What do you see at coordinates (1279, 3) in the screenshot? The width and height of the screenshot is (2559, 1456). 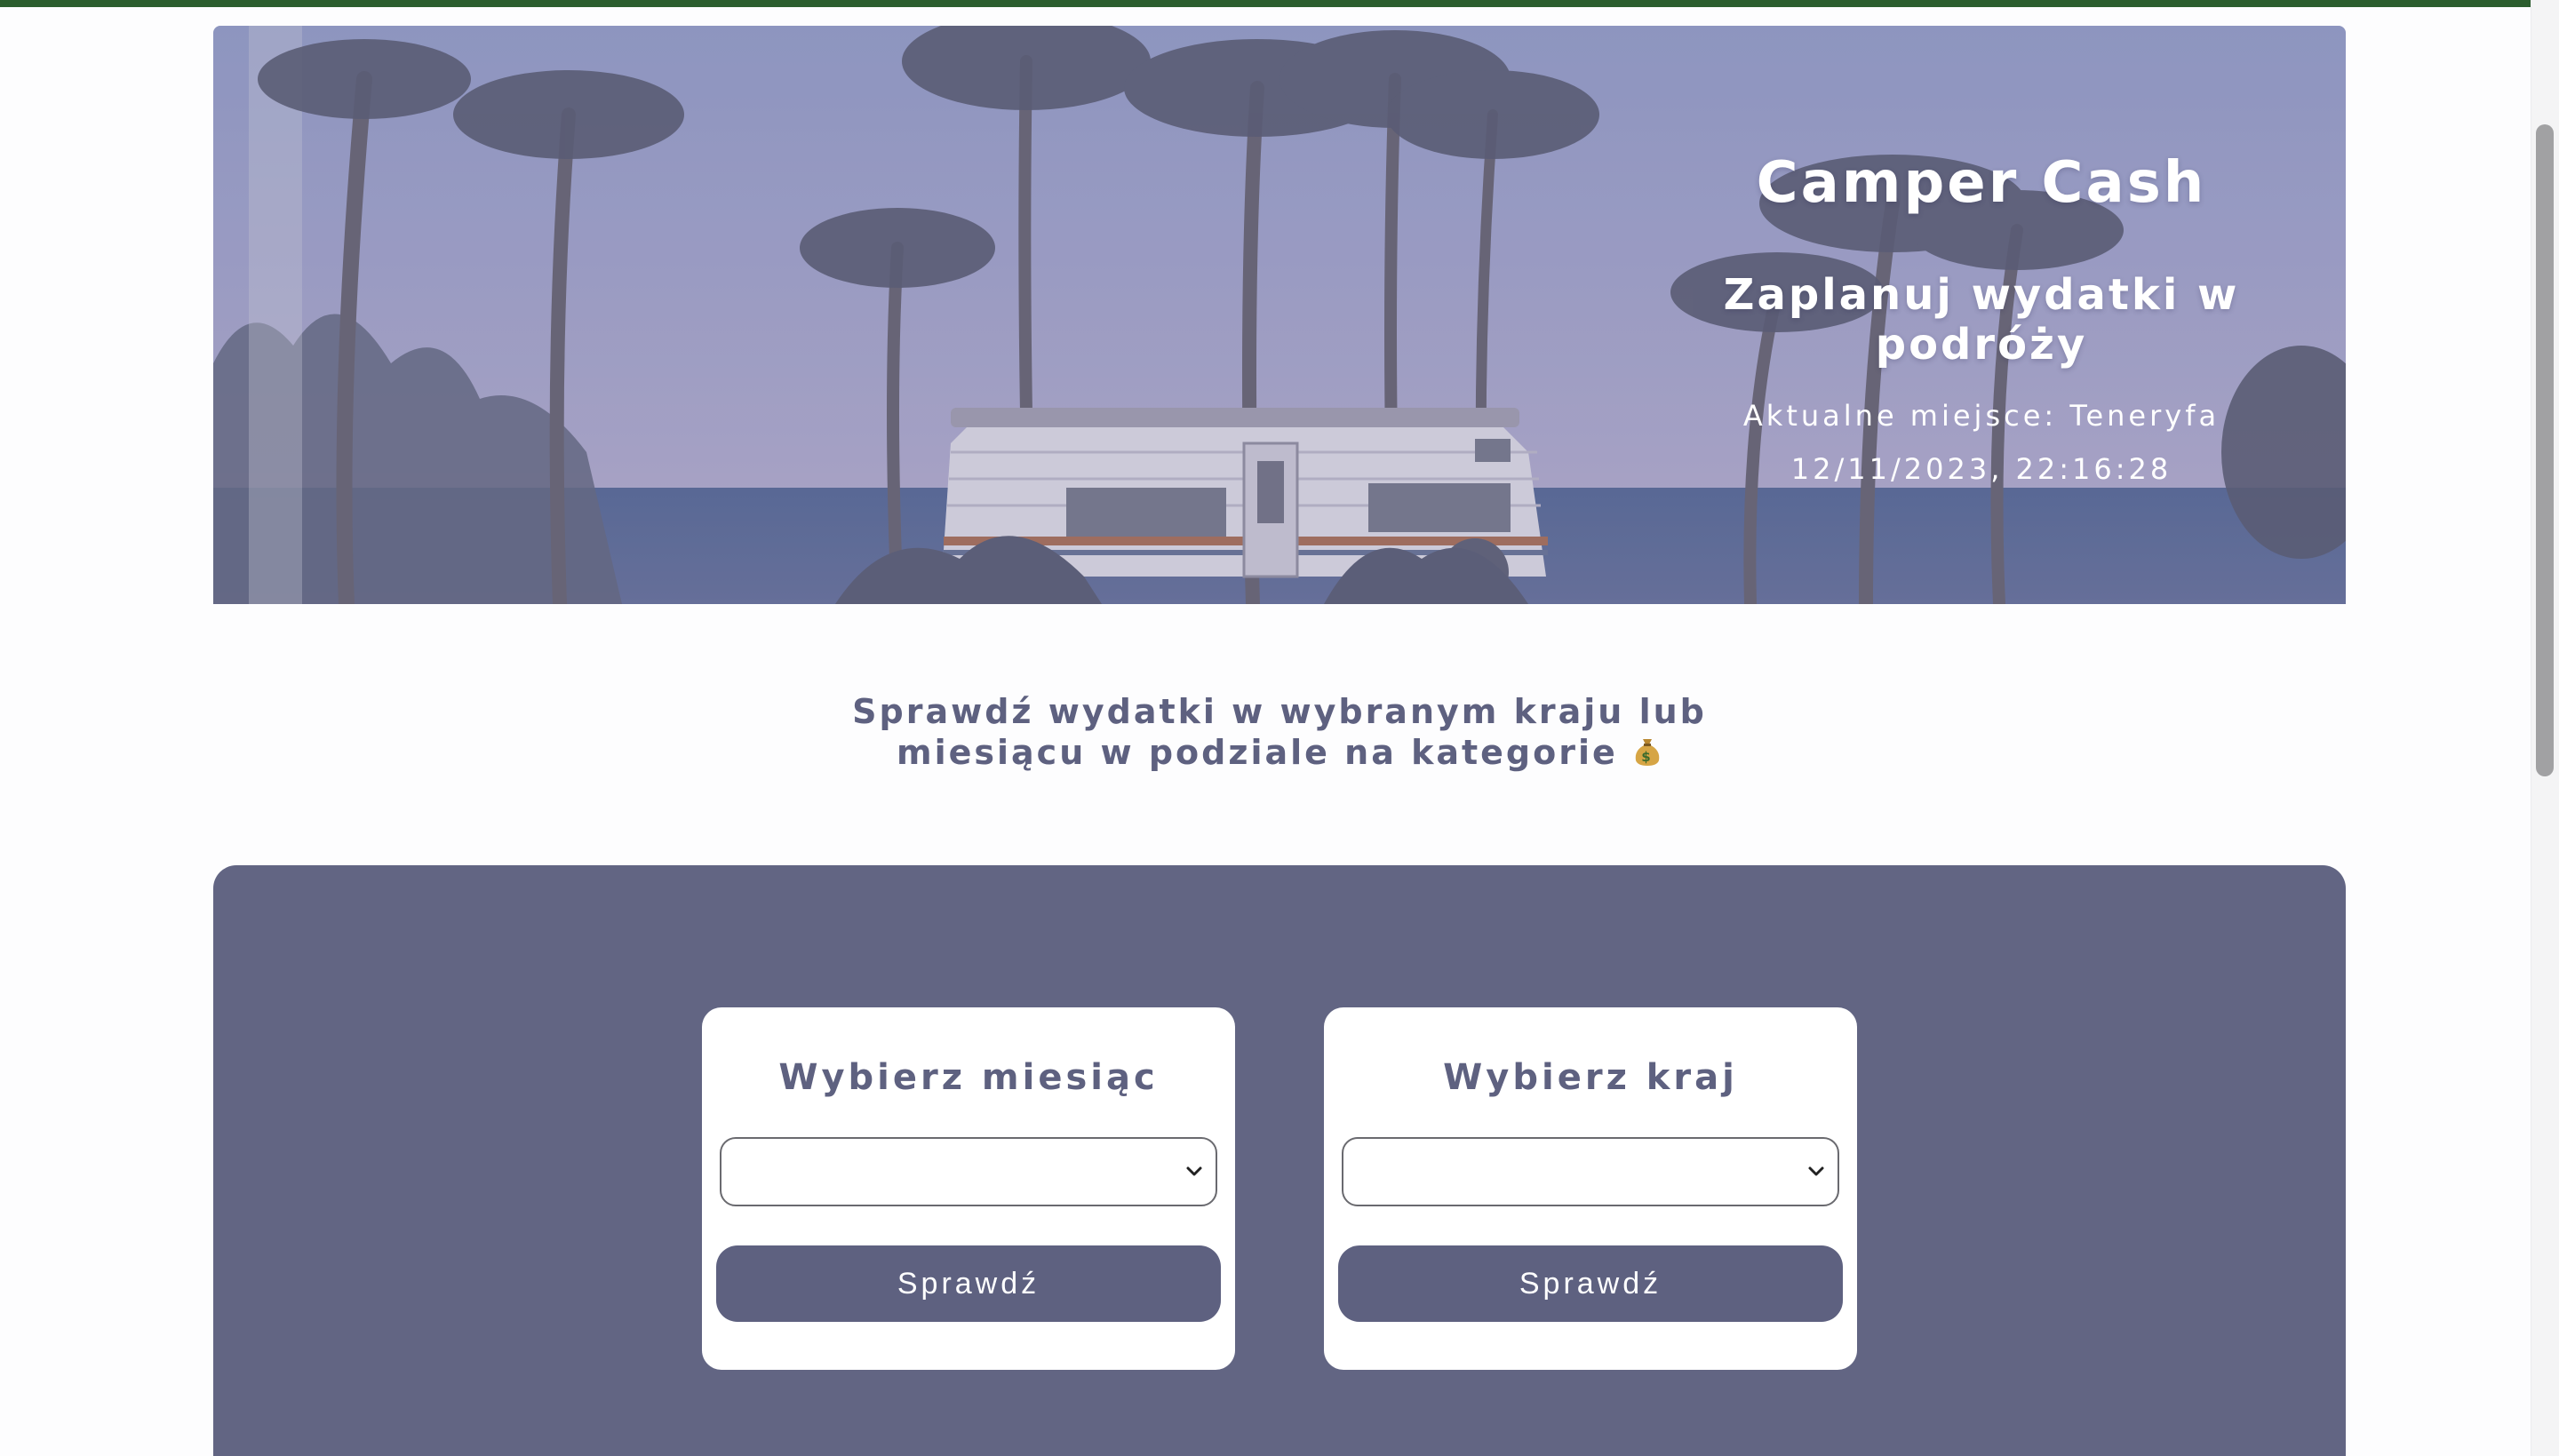 I see `top-accent-bar` at bounding box center [1279, 3].